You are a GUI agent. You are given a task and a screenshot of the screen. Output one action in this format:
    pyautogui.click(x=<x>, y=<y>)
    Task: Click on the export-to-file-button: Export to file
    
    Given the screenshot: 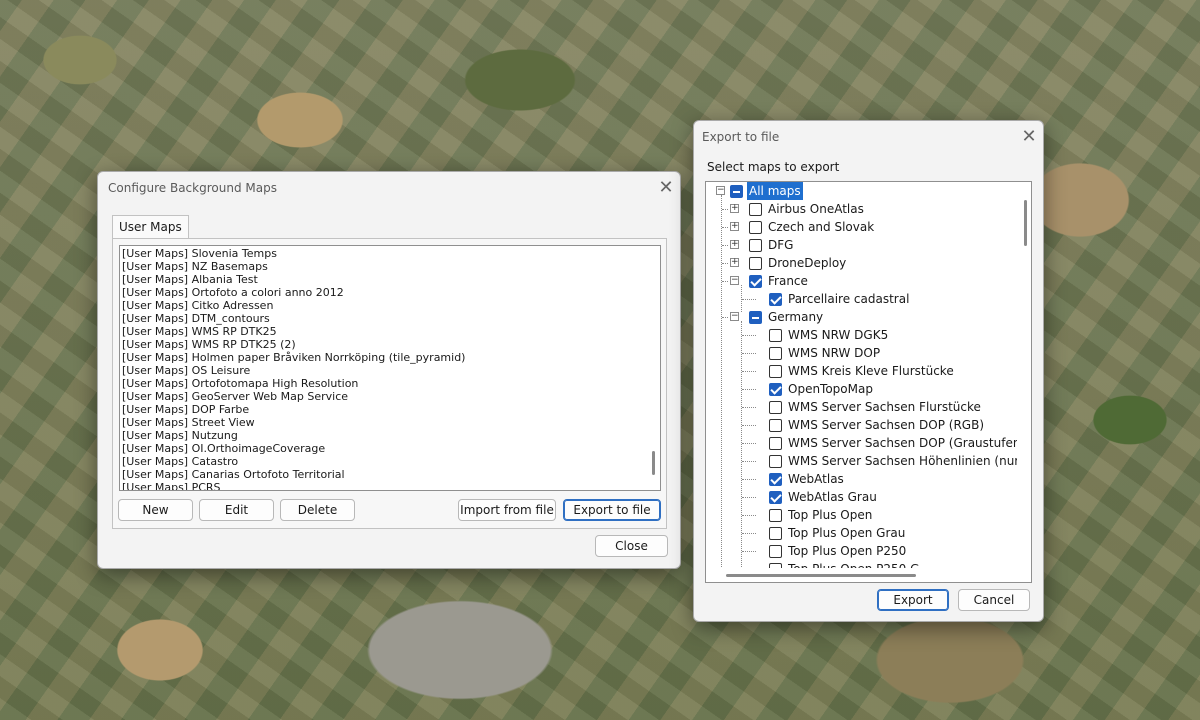 What is the action you would take?
    pyautogui.click(x=612, y=510)
    